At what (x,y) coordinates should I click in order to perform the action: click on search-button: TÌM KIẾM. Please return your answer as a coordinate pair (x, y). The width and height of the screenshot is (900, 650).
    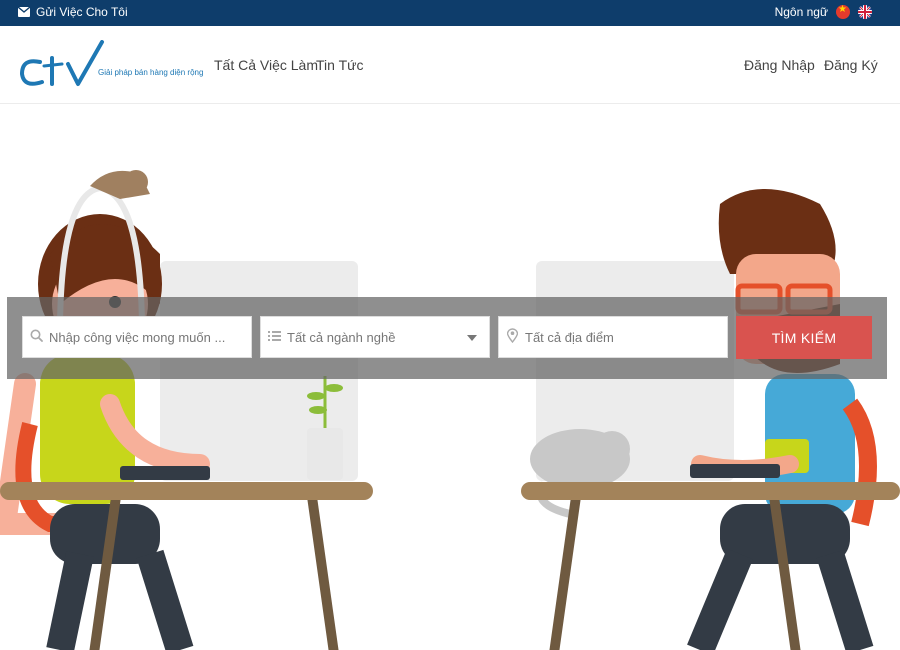
    Looking at the image, I should click on (804, 337).